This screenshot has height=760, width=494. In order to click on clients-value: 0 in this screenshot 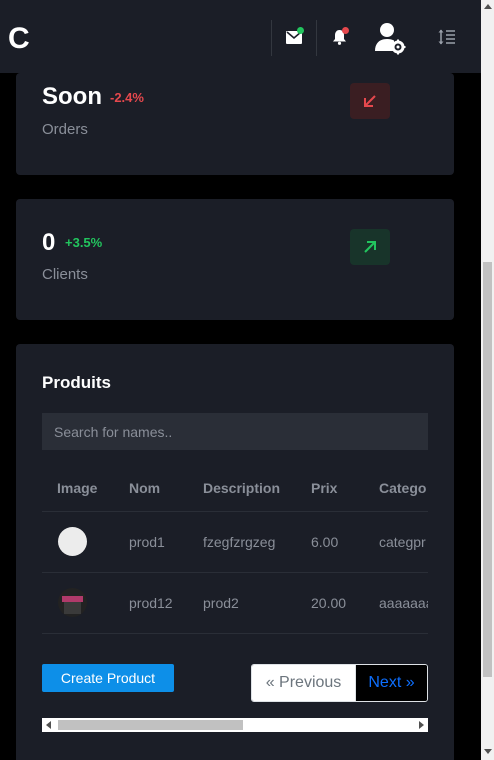, I will do `click(49, 242)`.